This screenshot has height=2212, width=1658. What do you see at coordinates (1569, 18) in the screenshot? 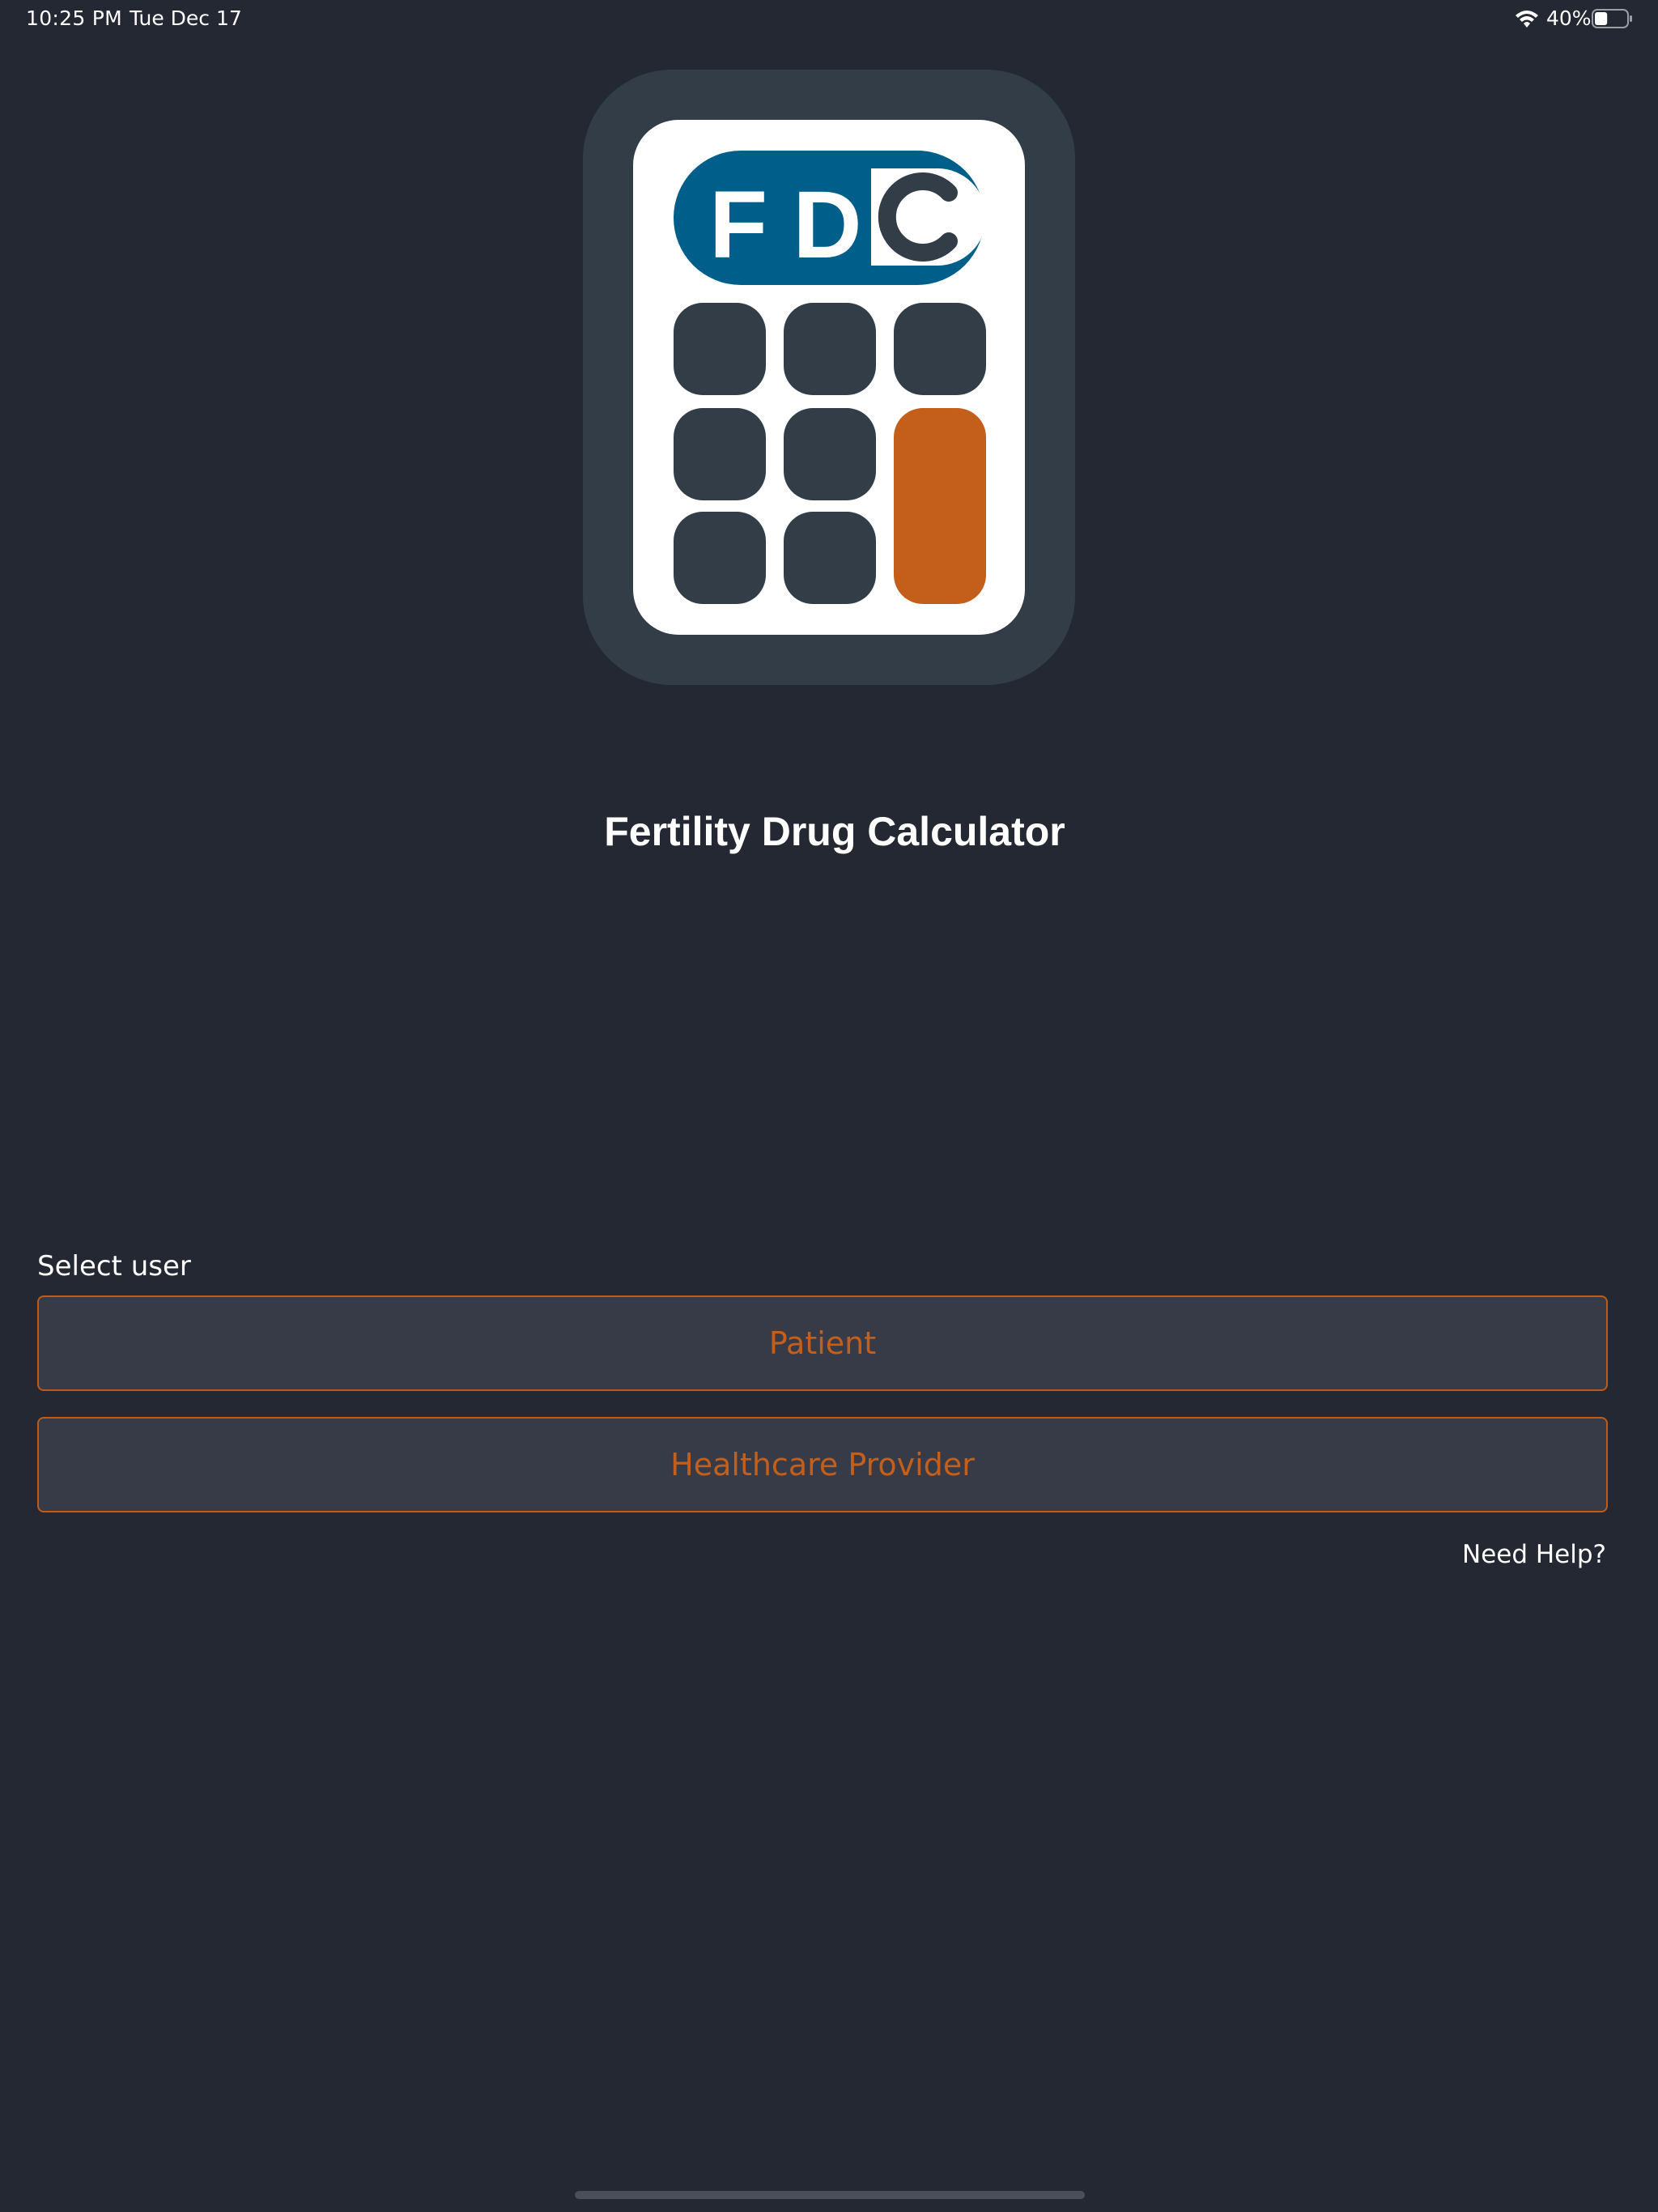
I see `battery-percentage: 40%` at bounding box center [1569, 18].